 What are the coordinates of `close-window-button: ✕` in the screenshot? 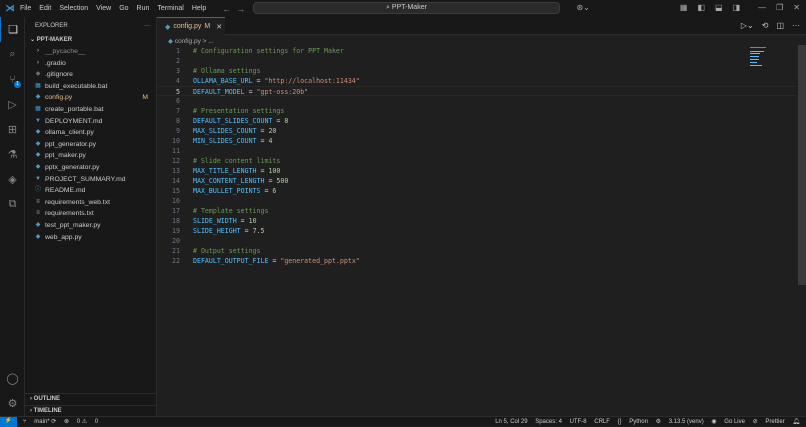 It's located at (796, 7).